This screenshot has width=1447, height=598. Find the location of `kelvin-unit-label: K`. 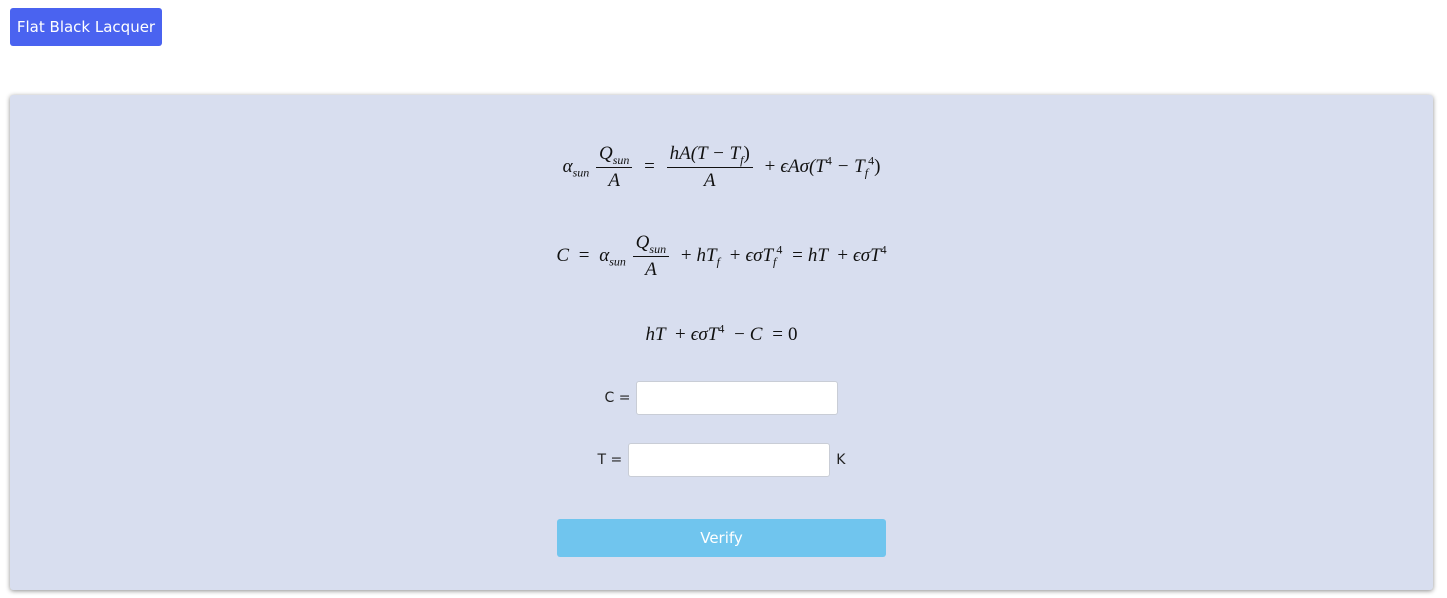

kelvin-unit-label: K is located at coordinates (841, 460).